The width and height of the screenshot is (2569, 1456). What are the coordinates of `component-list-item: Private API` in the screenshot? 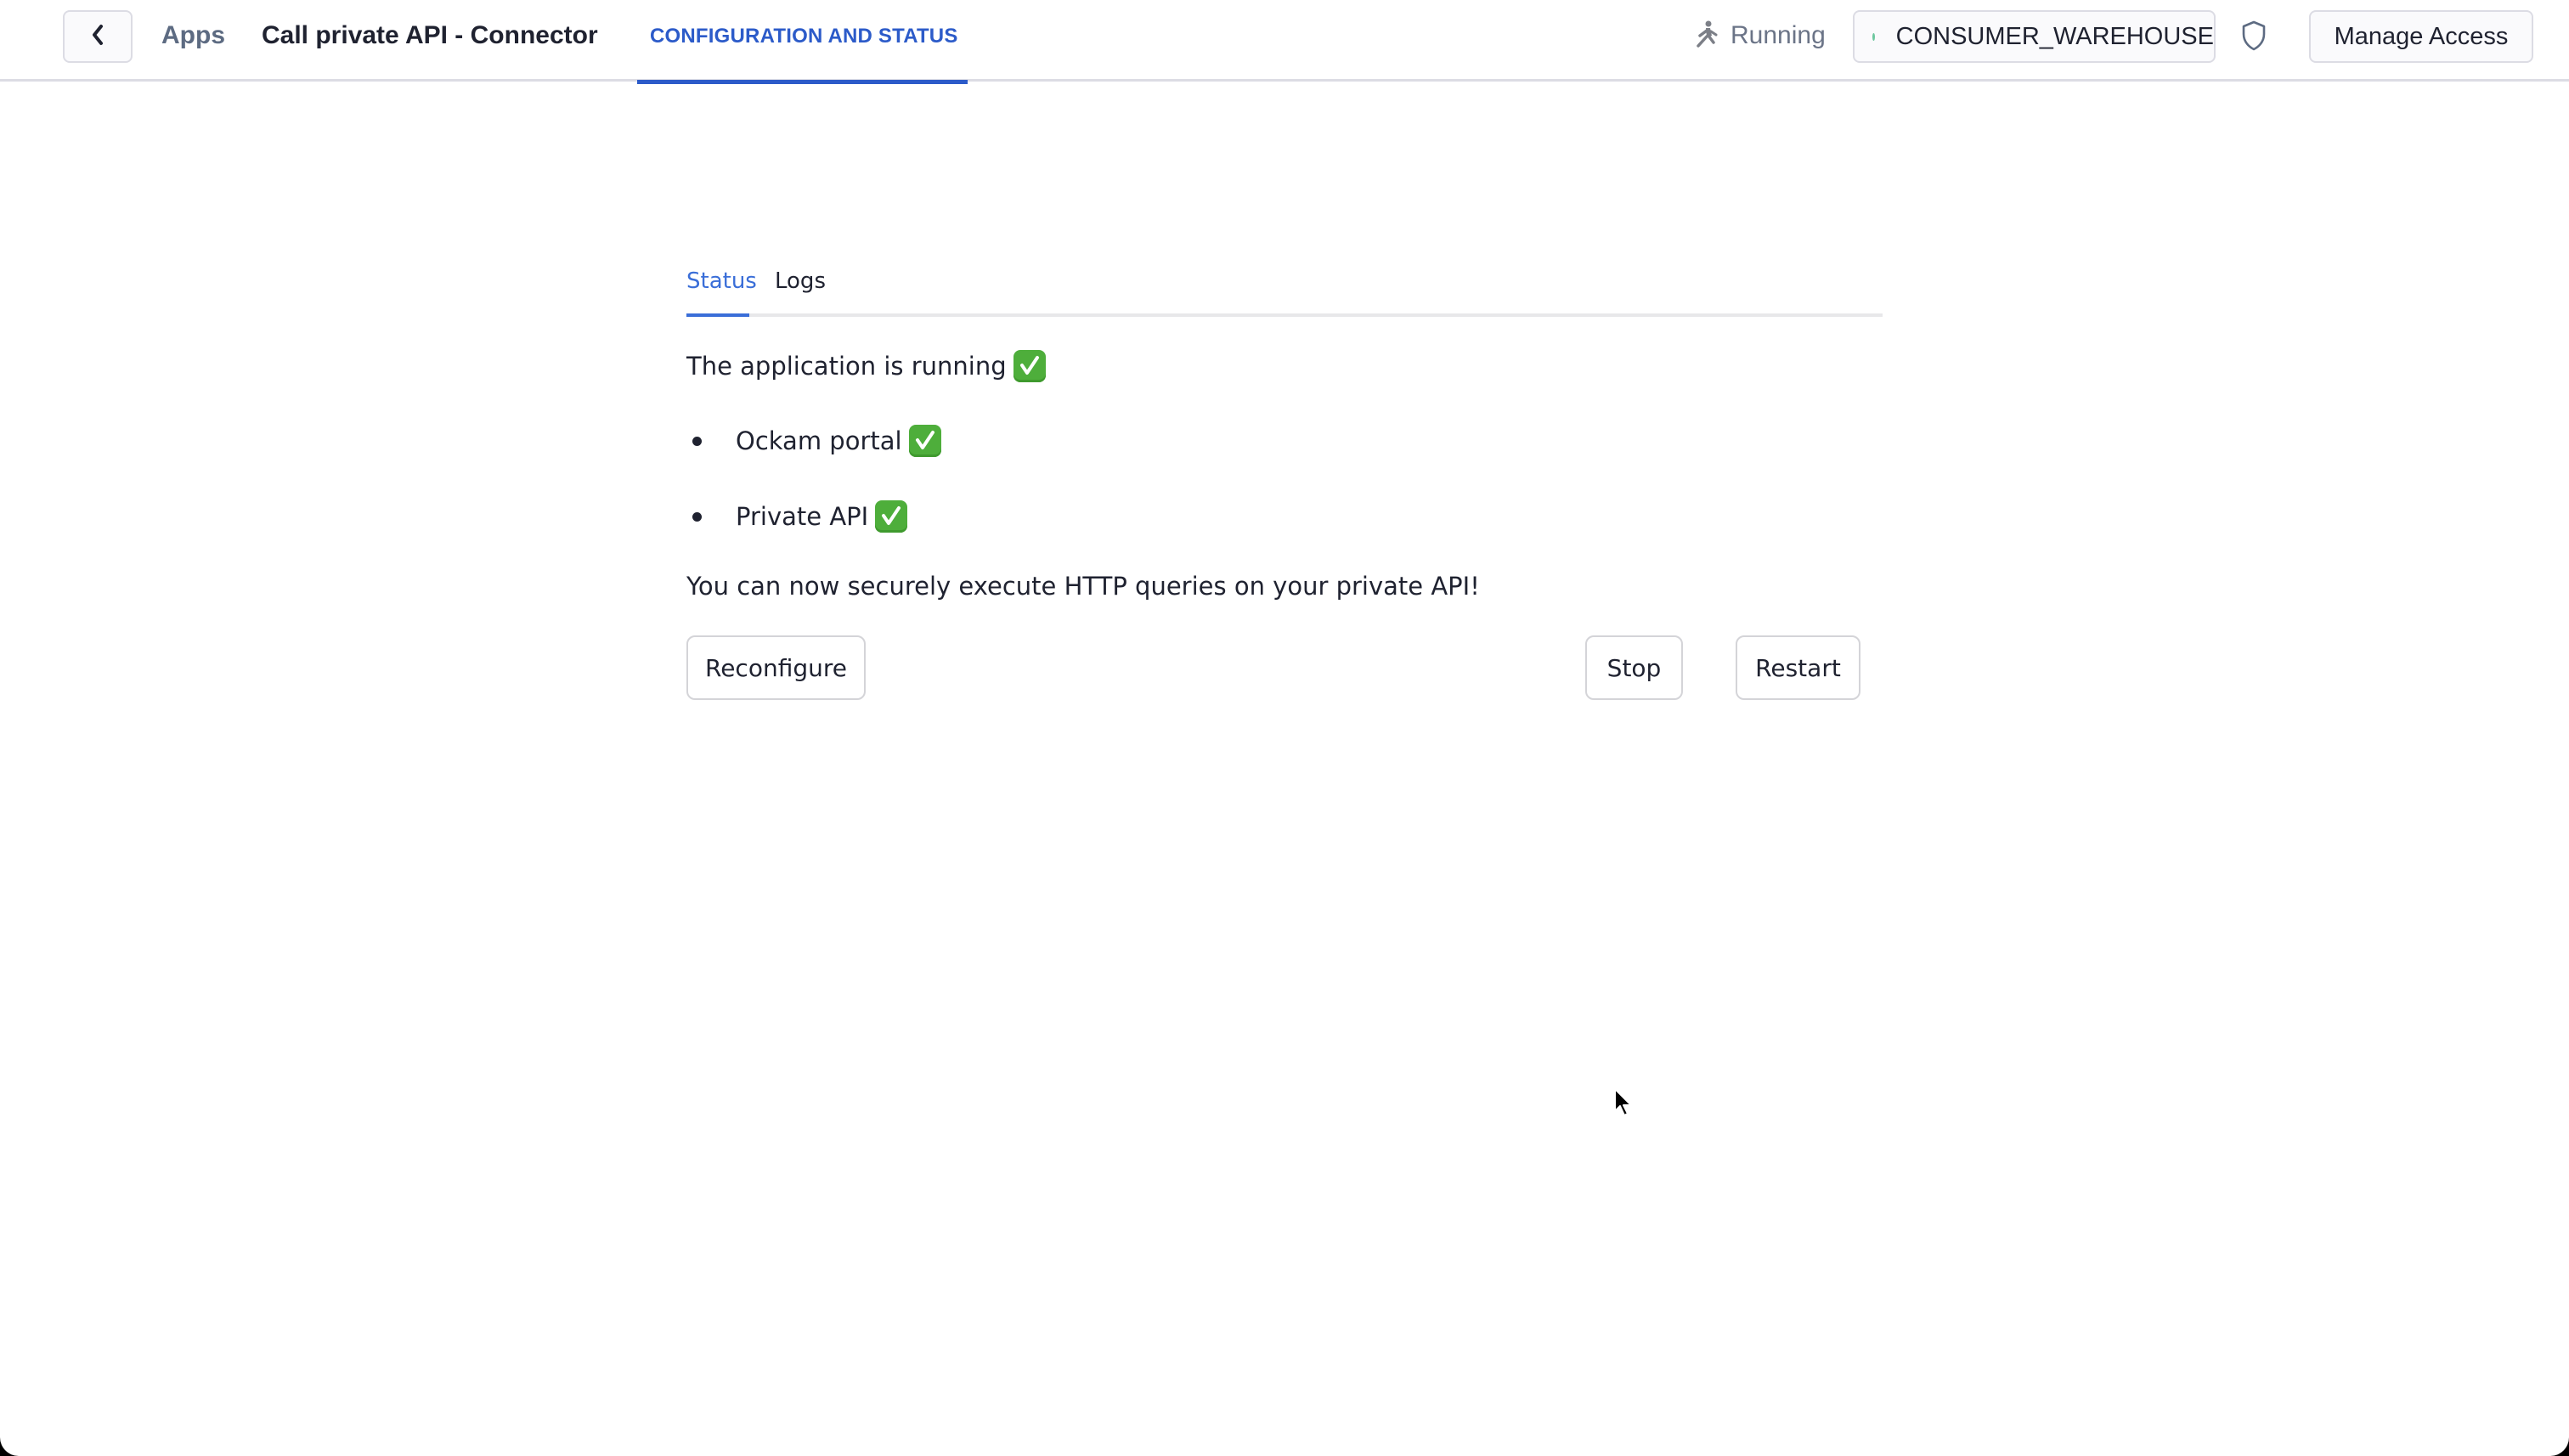 It's located at (797, 516).